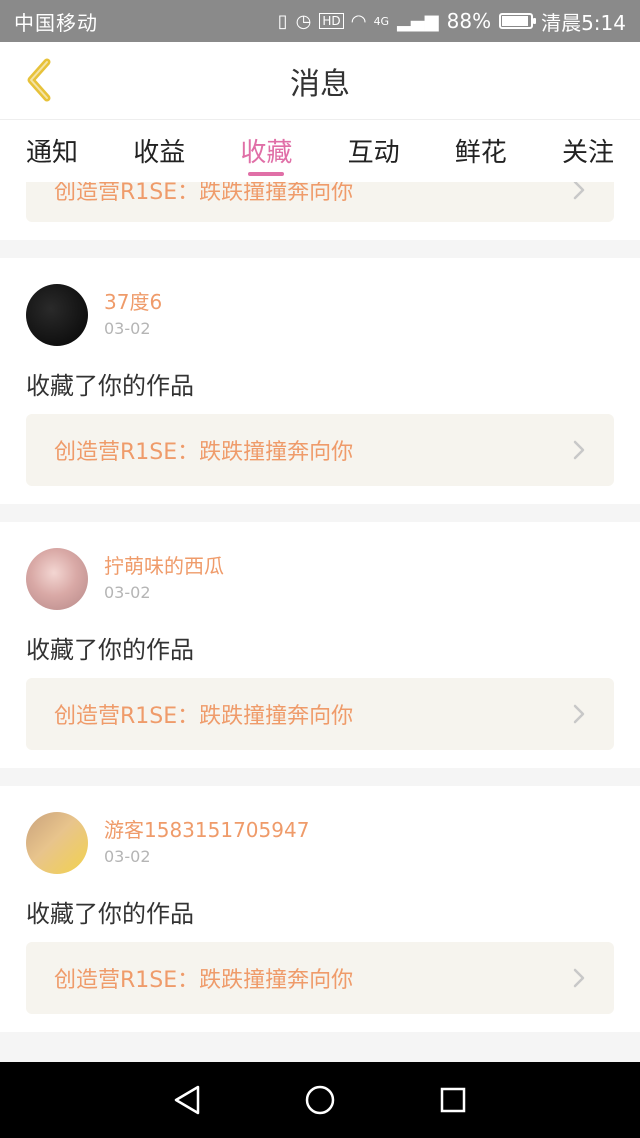 The height and width of the screenshot is (1138, 640). I want to click on status-icons: ▯ ◷ HD ◜◝ 4G ▂▄▆ 88% 清晨5:14, so click(452, 21).